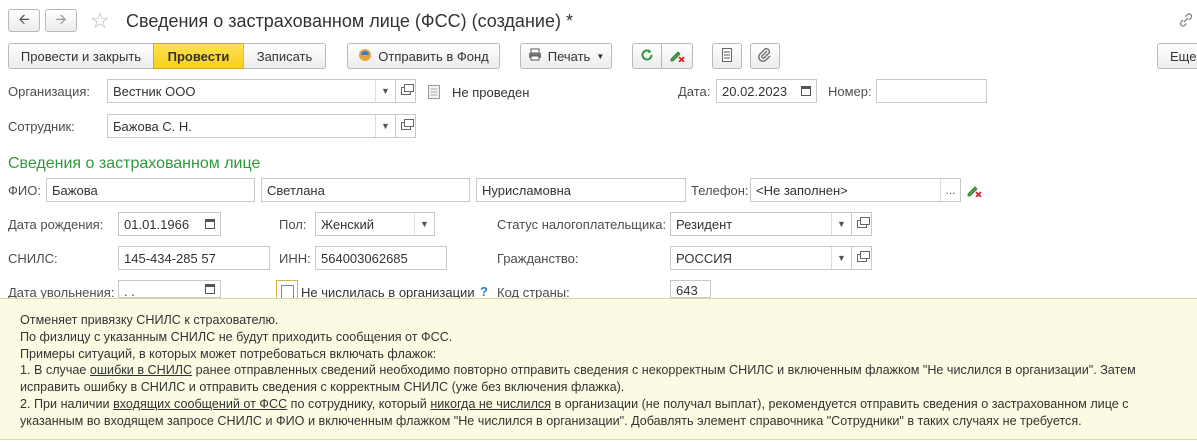 The height and width of the screenshot is (444, 1197). I want to click on open-employee-button, so click(406, 126).